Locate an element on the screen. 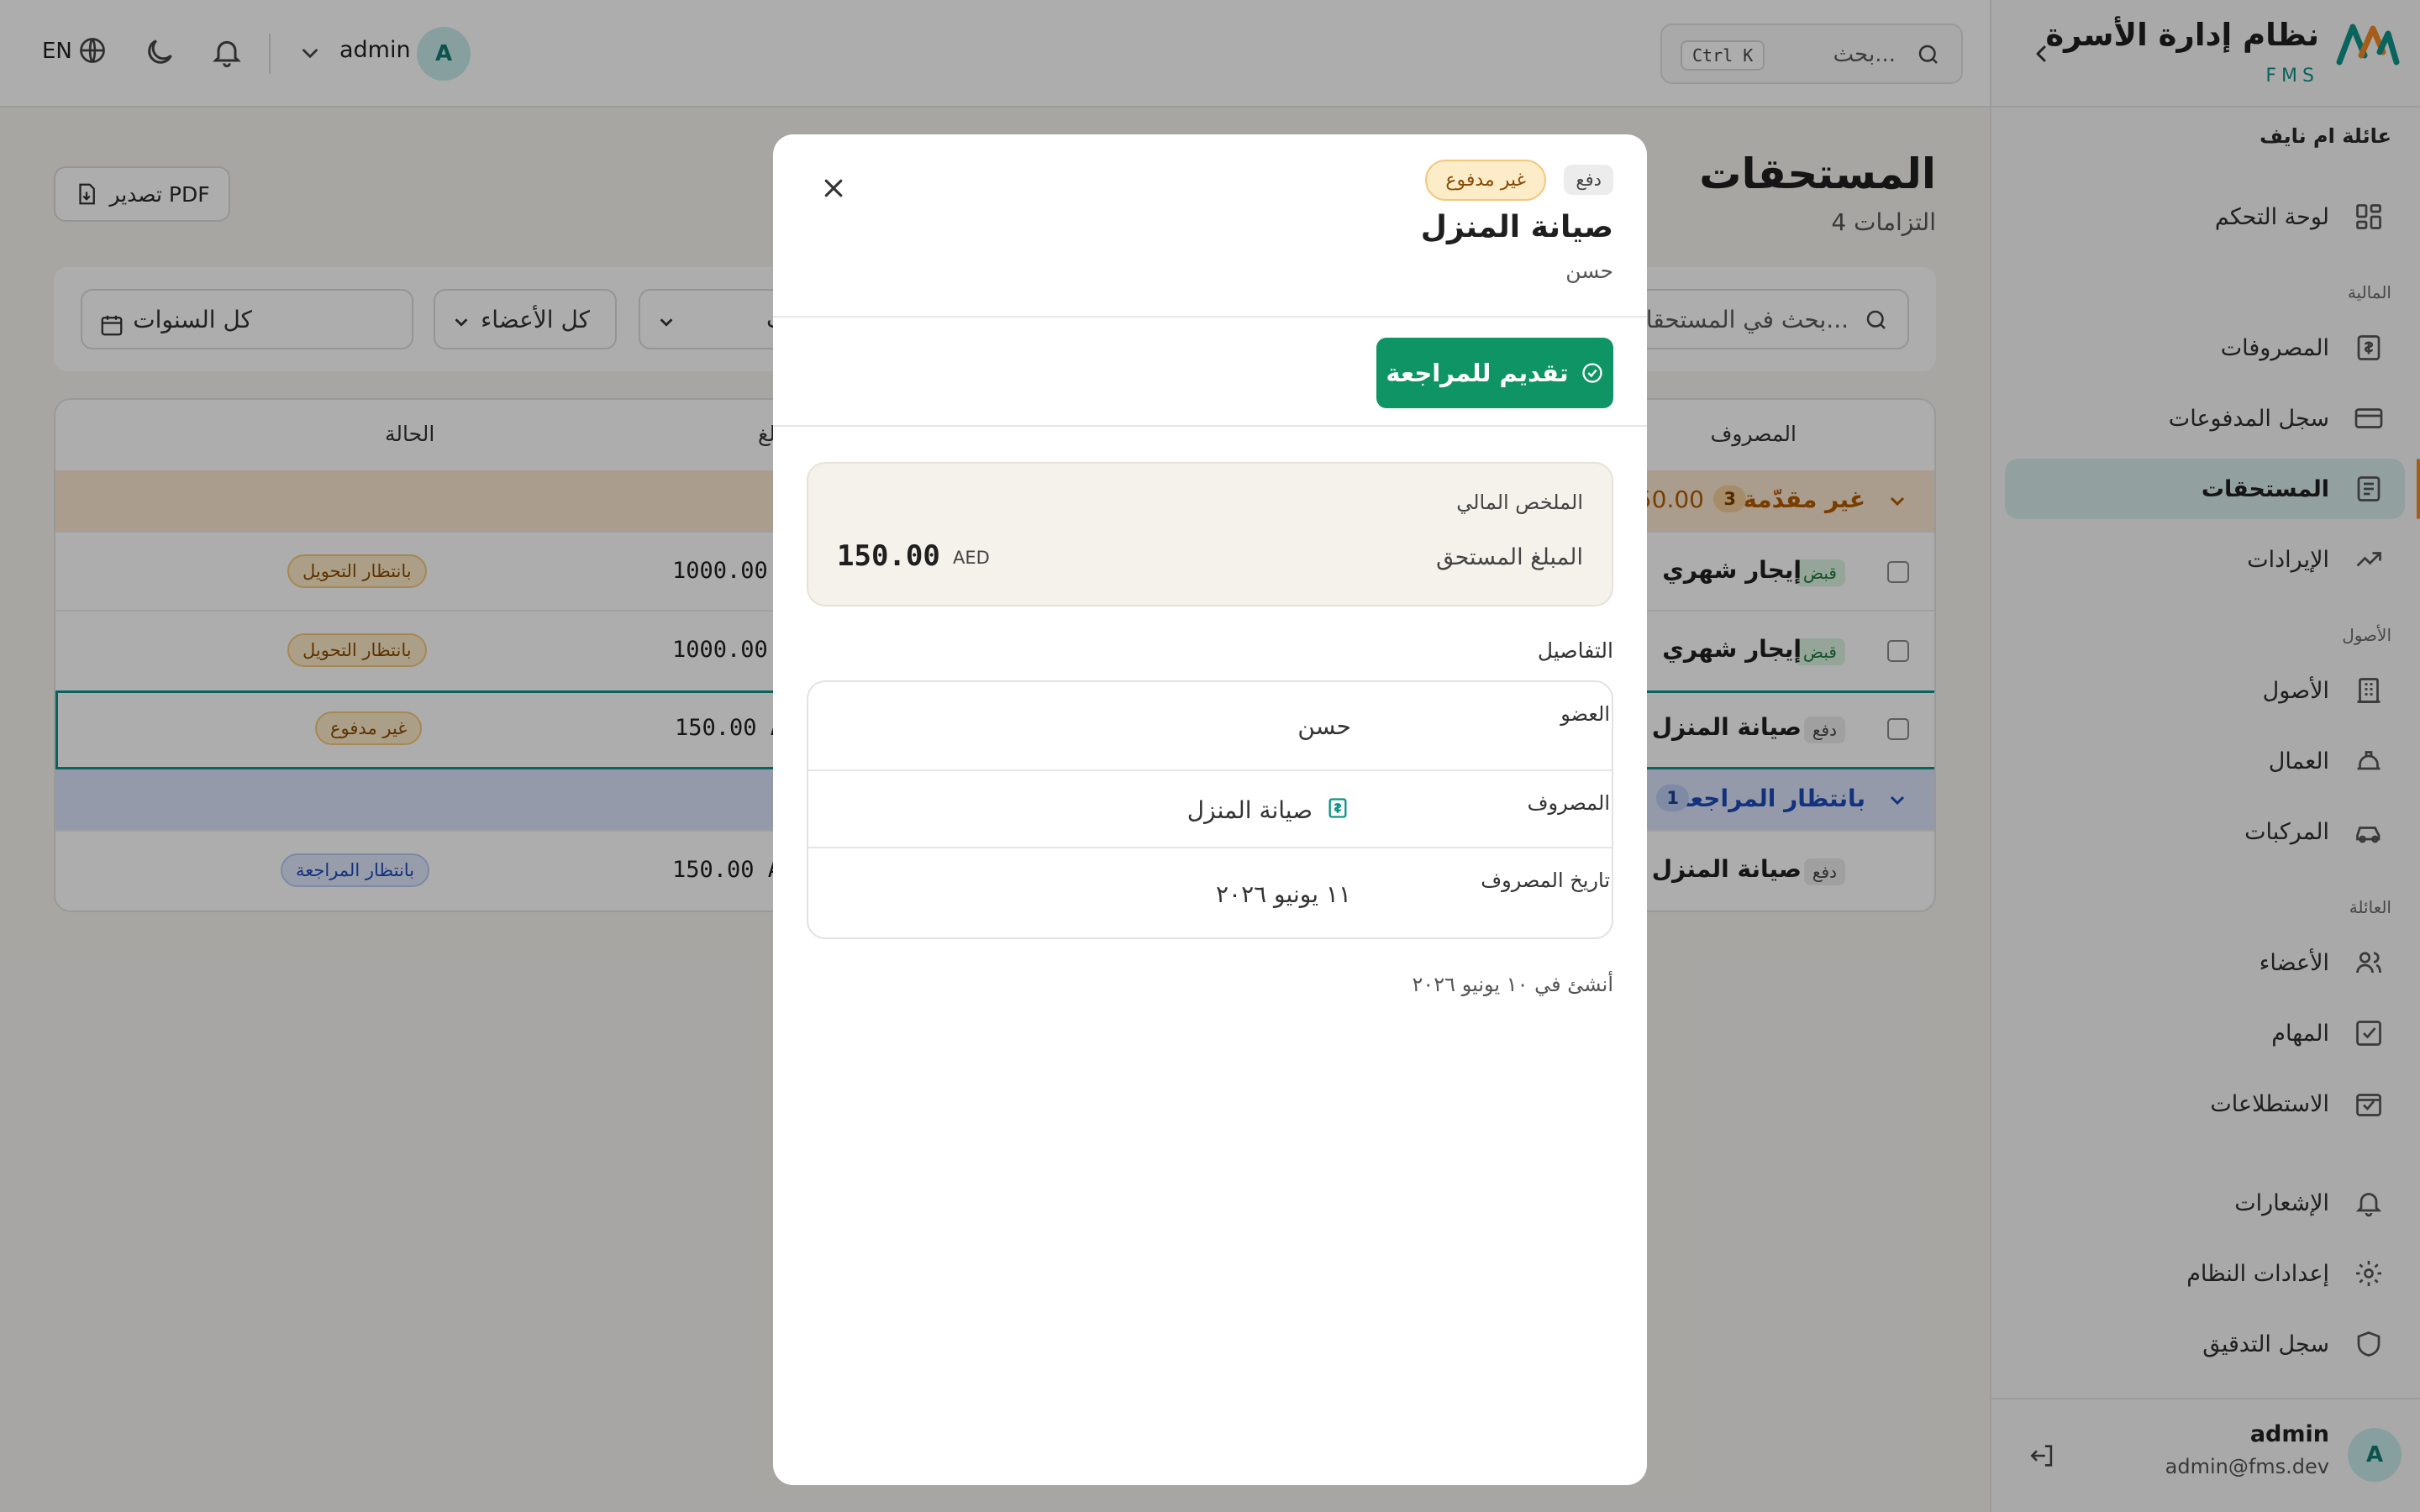  currency-label: AED is located at coordinates (971, 558).